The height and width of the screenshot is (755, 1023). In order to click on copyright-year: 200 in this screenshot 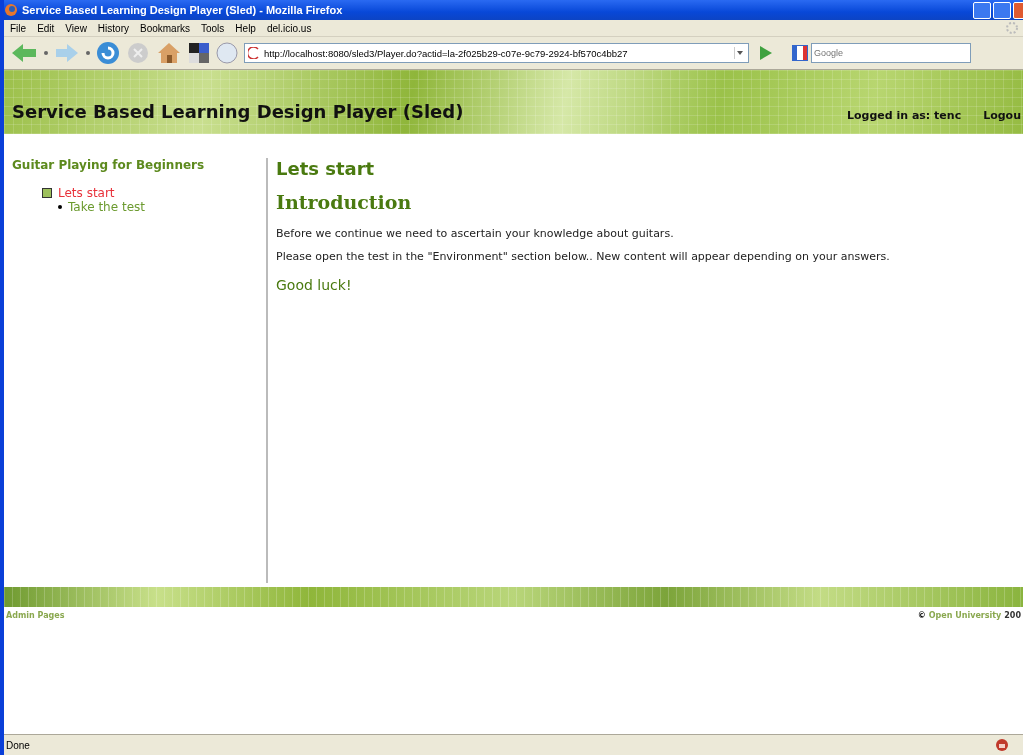, I will do `click(1012, 616)`.